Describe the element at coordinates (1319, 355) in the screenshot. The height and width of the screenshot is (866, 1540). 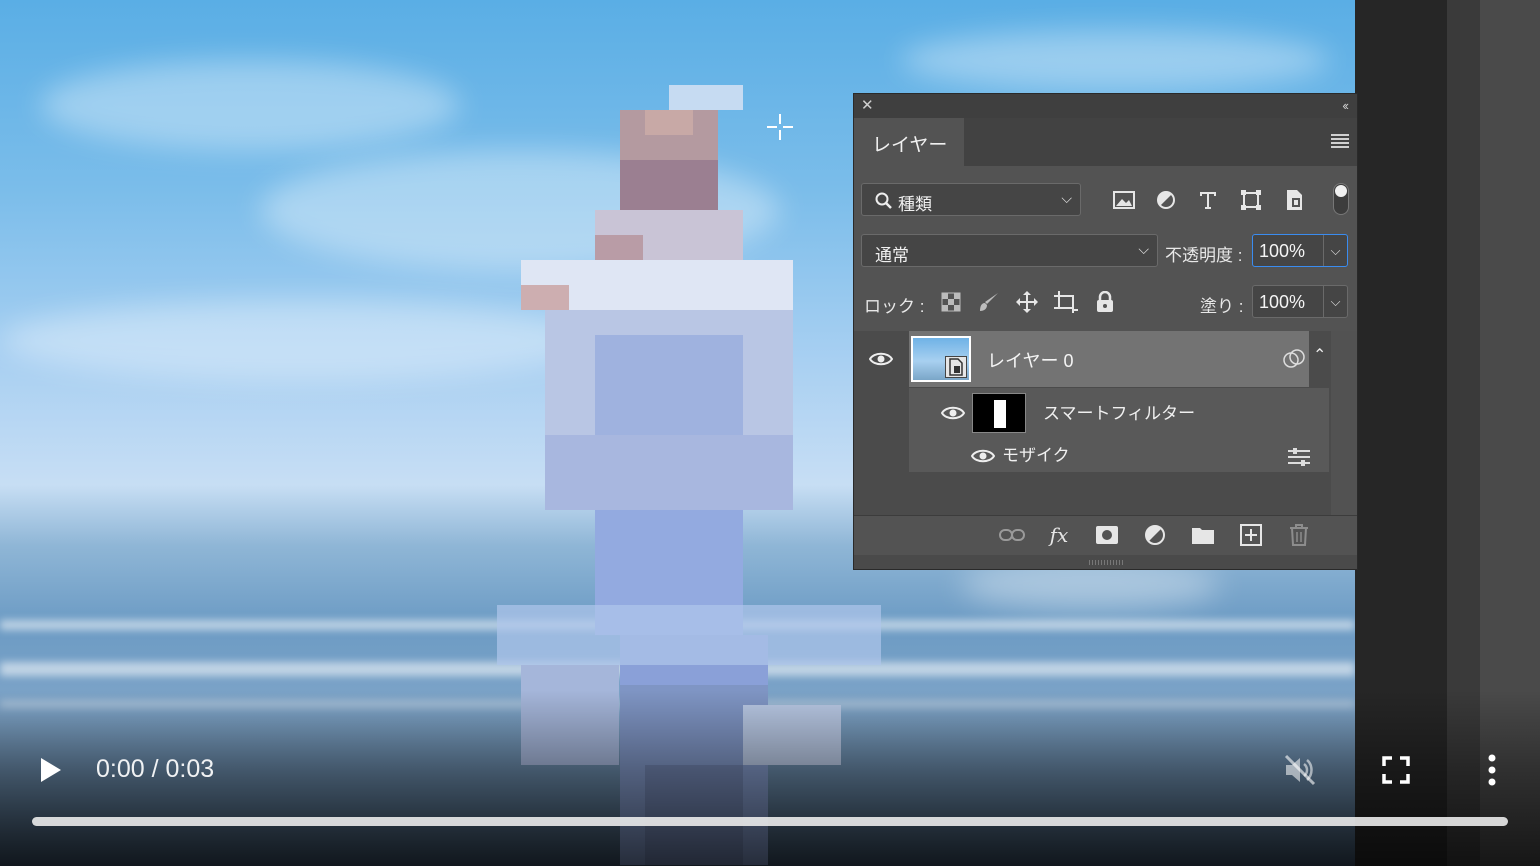
I see `chevron-up-icon: ⌃` at that location.